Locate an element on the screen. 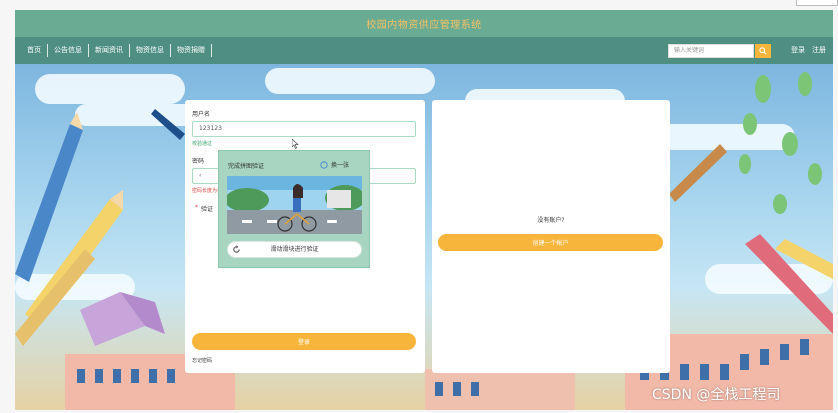  csdn-watermark: CSDN @全栈工程司 is located at coordinates (716, 395).